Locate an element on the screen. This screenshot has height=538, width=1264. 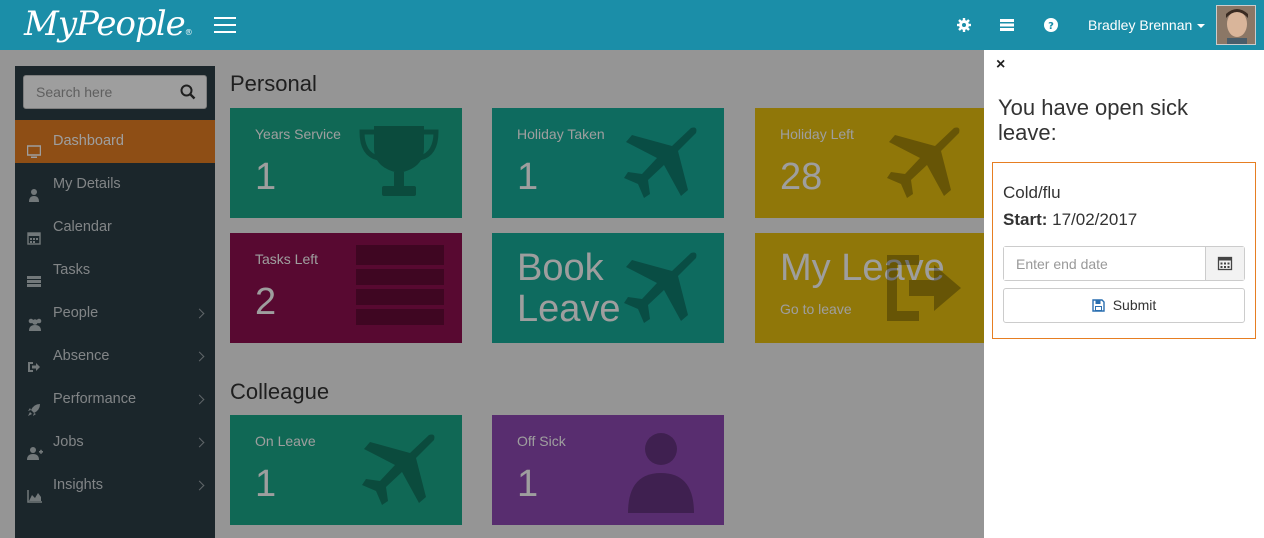
help-icon: ? is located at coordinates (1051, 25).